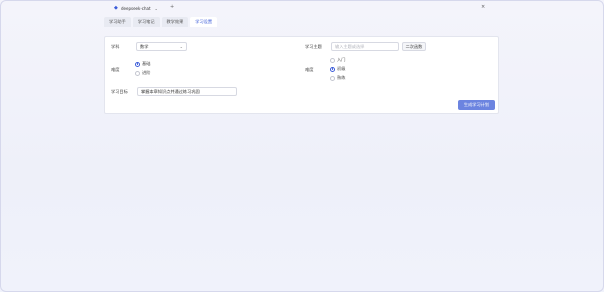 This screenshot has width=604, height=292. Describe the element at coordinates (115, 69) in the screenshot. I see `goal-label: 难度` at that location.